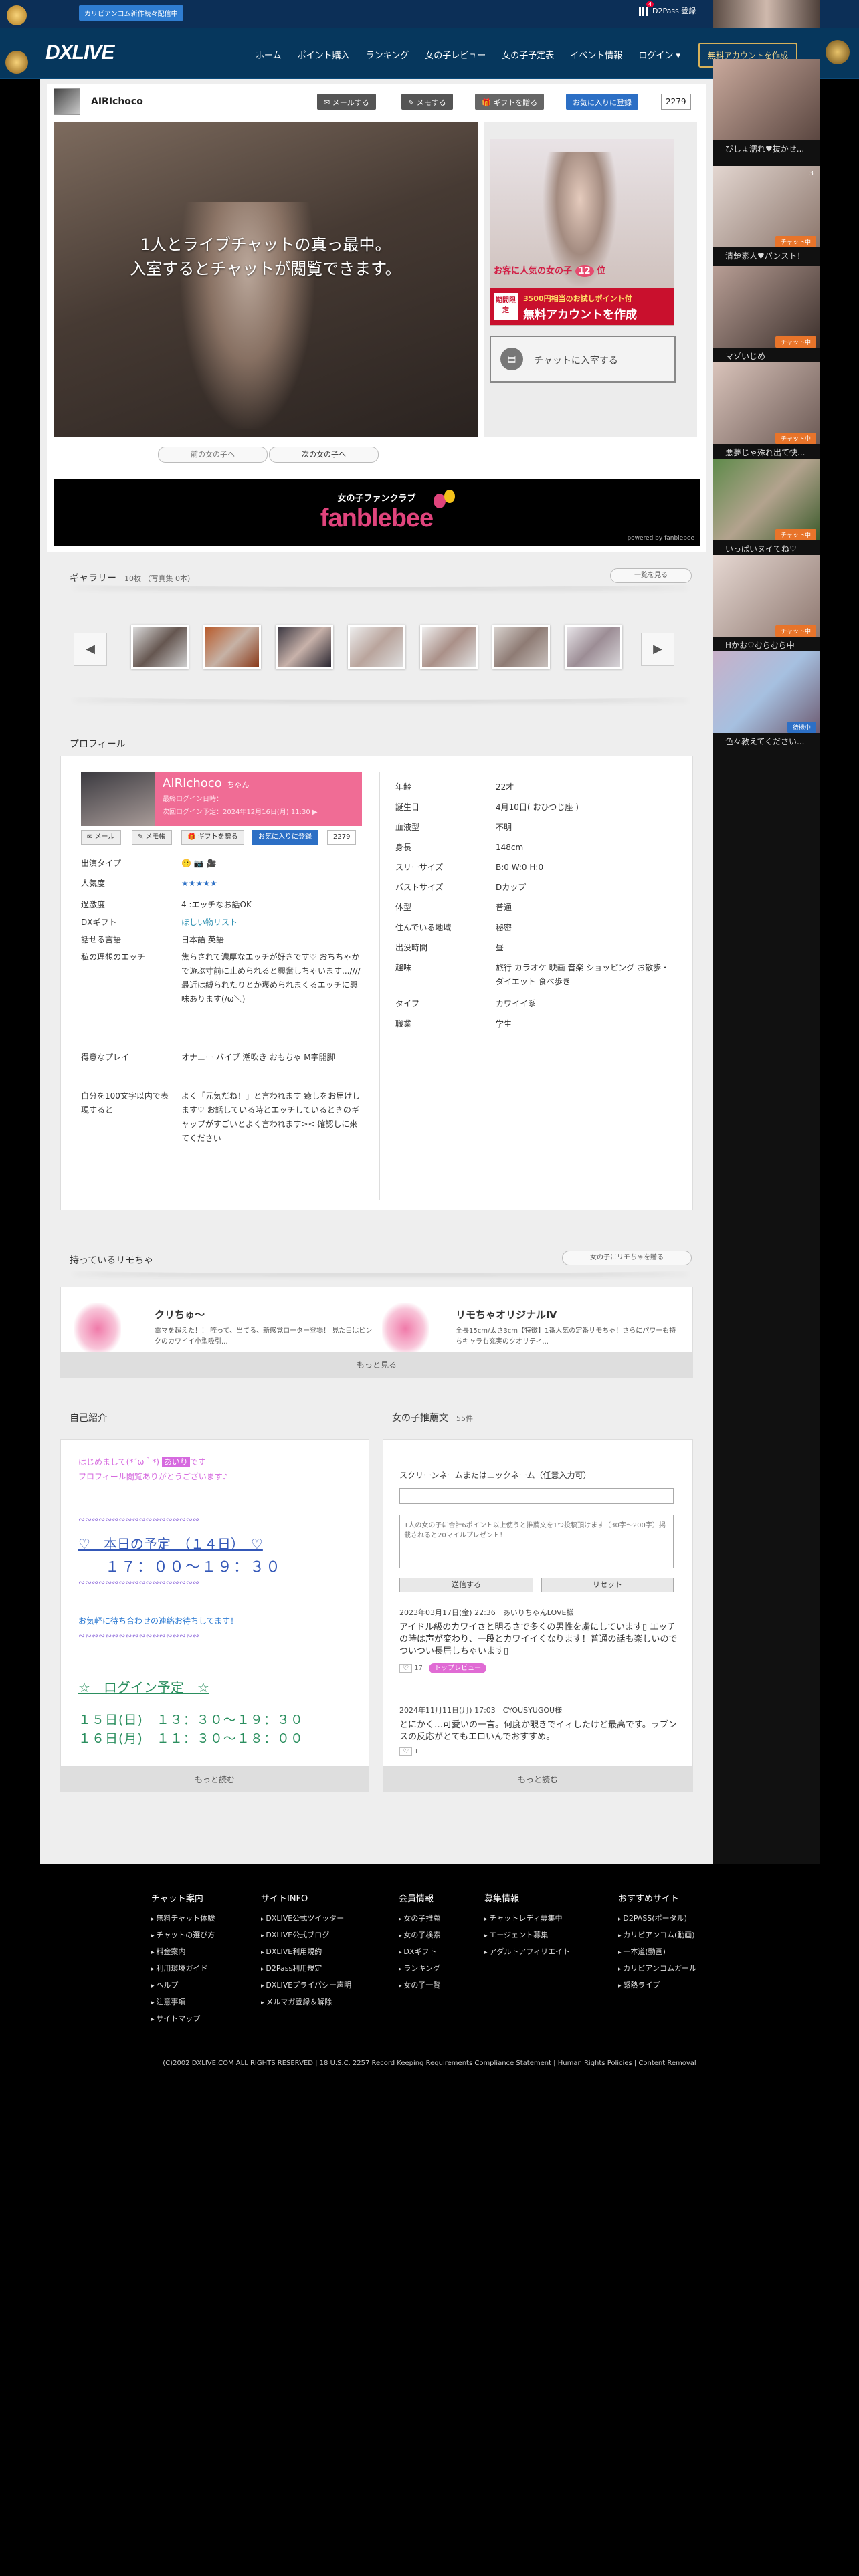 The height and width of the screenshot is (2576, 859). I want to click on intro-more-button: もっと読む, so click(215, 1779).